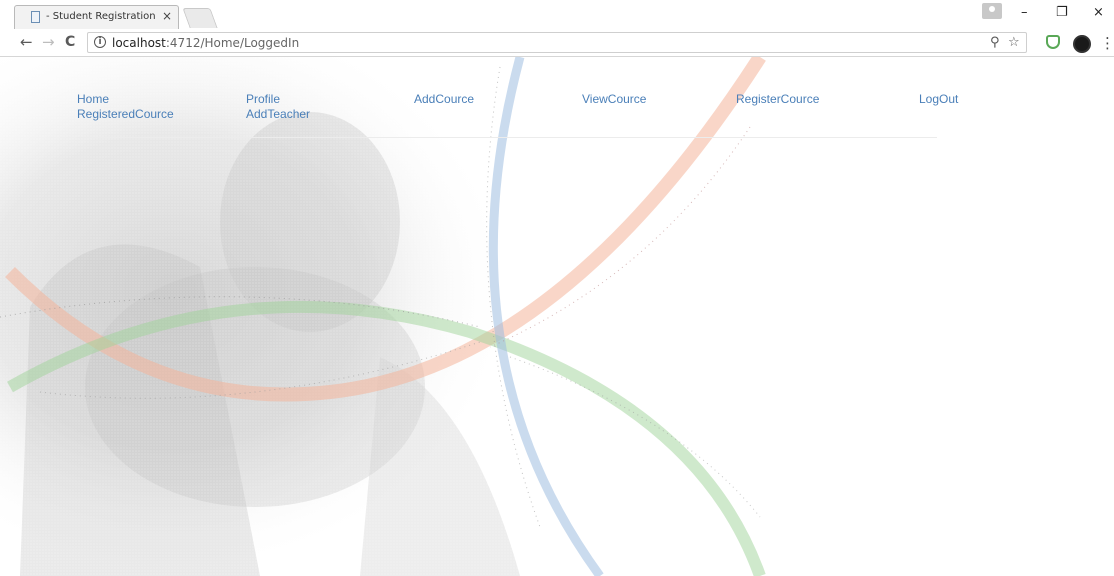  Describe the element at coordinates (100, 42) in the screenshot. I see `site-info-icon: i` at that location.